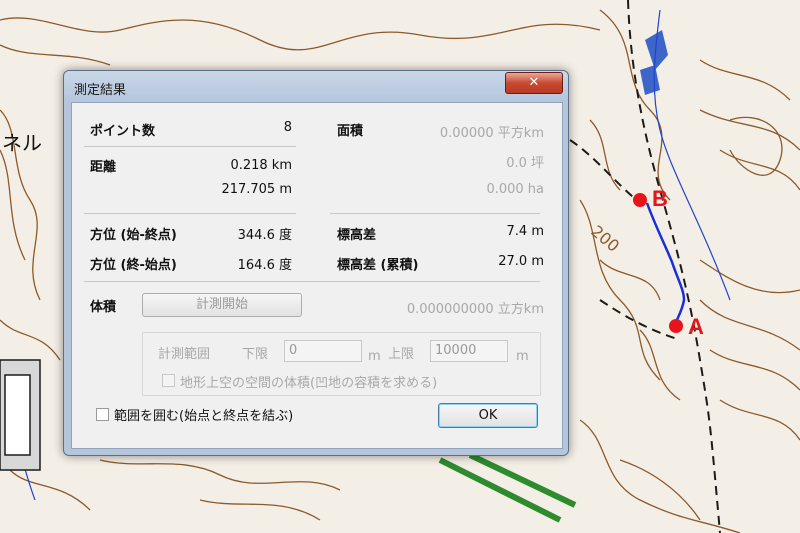  Describe the element at coordinates (488, 415) in the screenshot. I see `ok-button: OK` at that location.